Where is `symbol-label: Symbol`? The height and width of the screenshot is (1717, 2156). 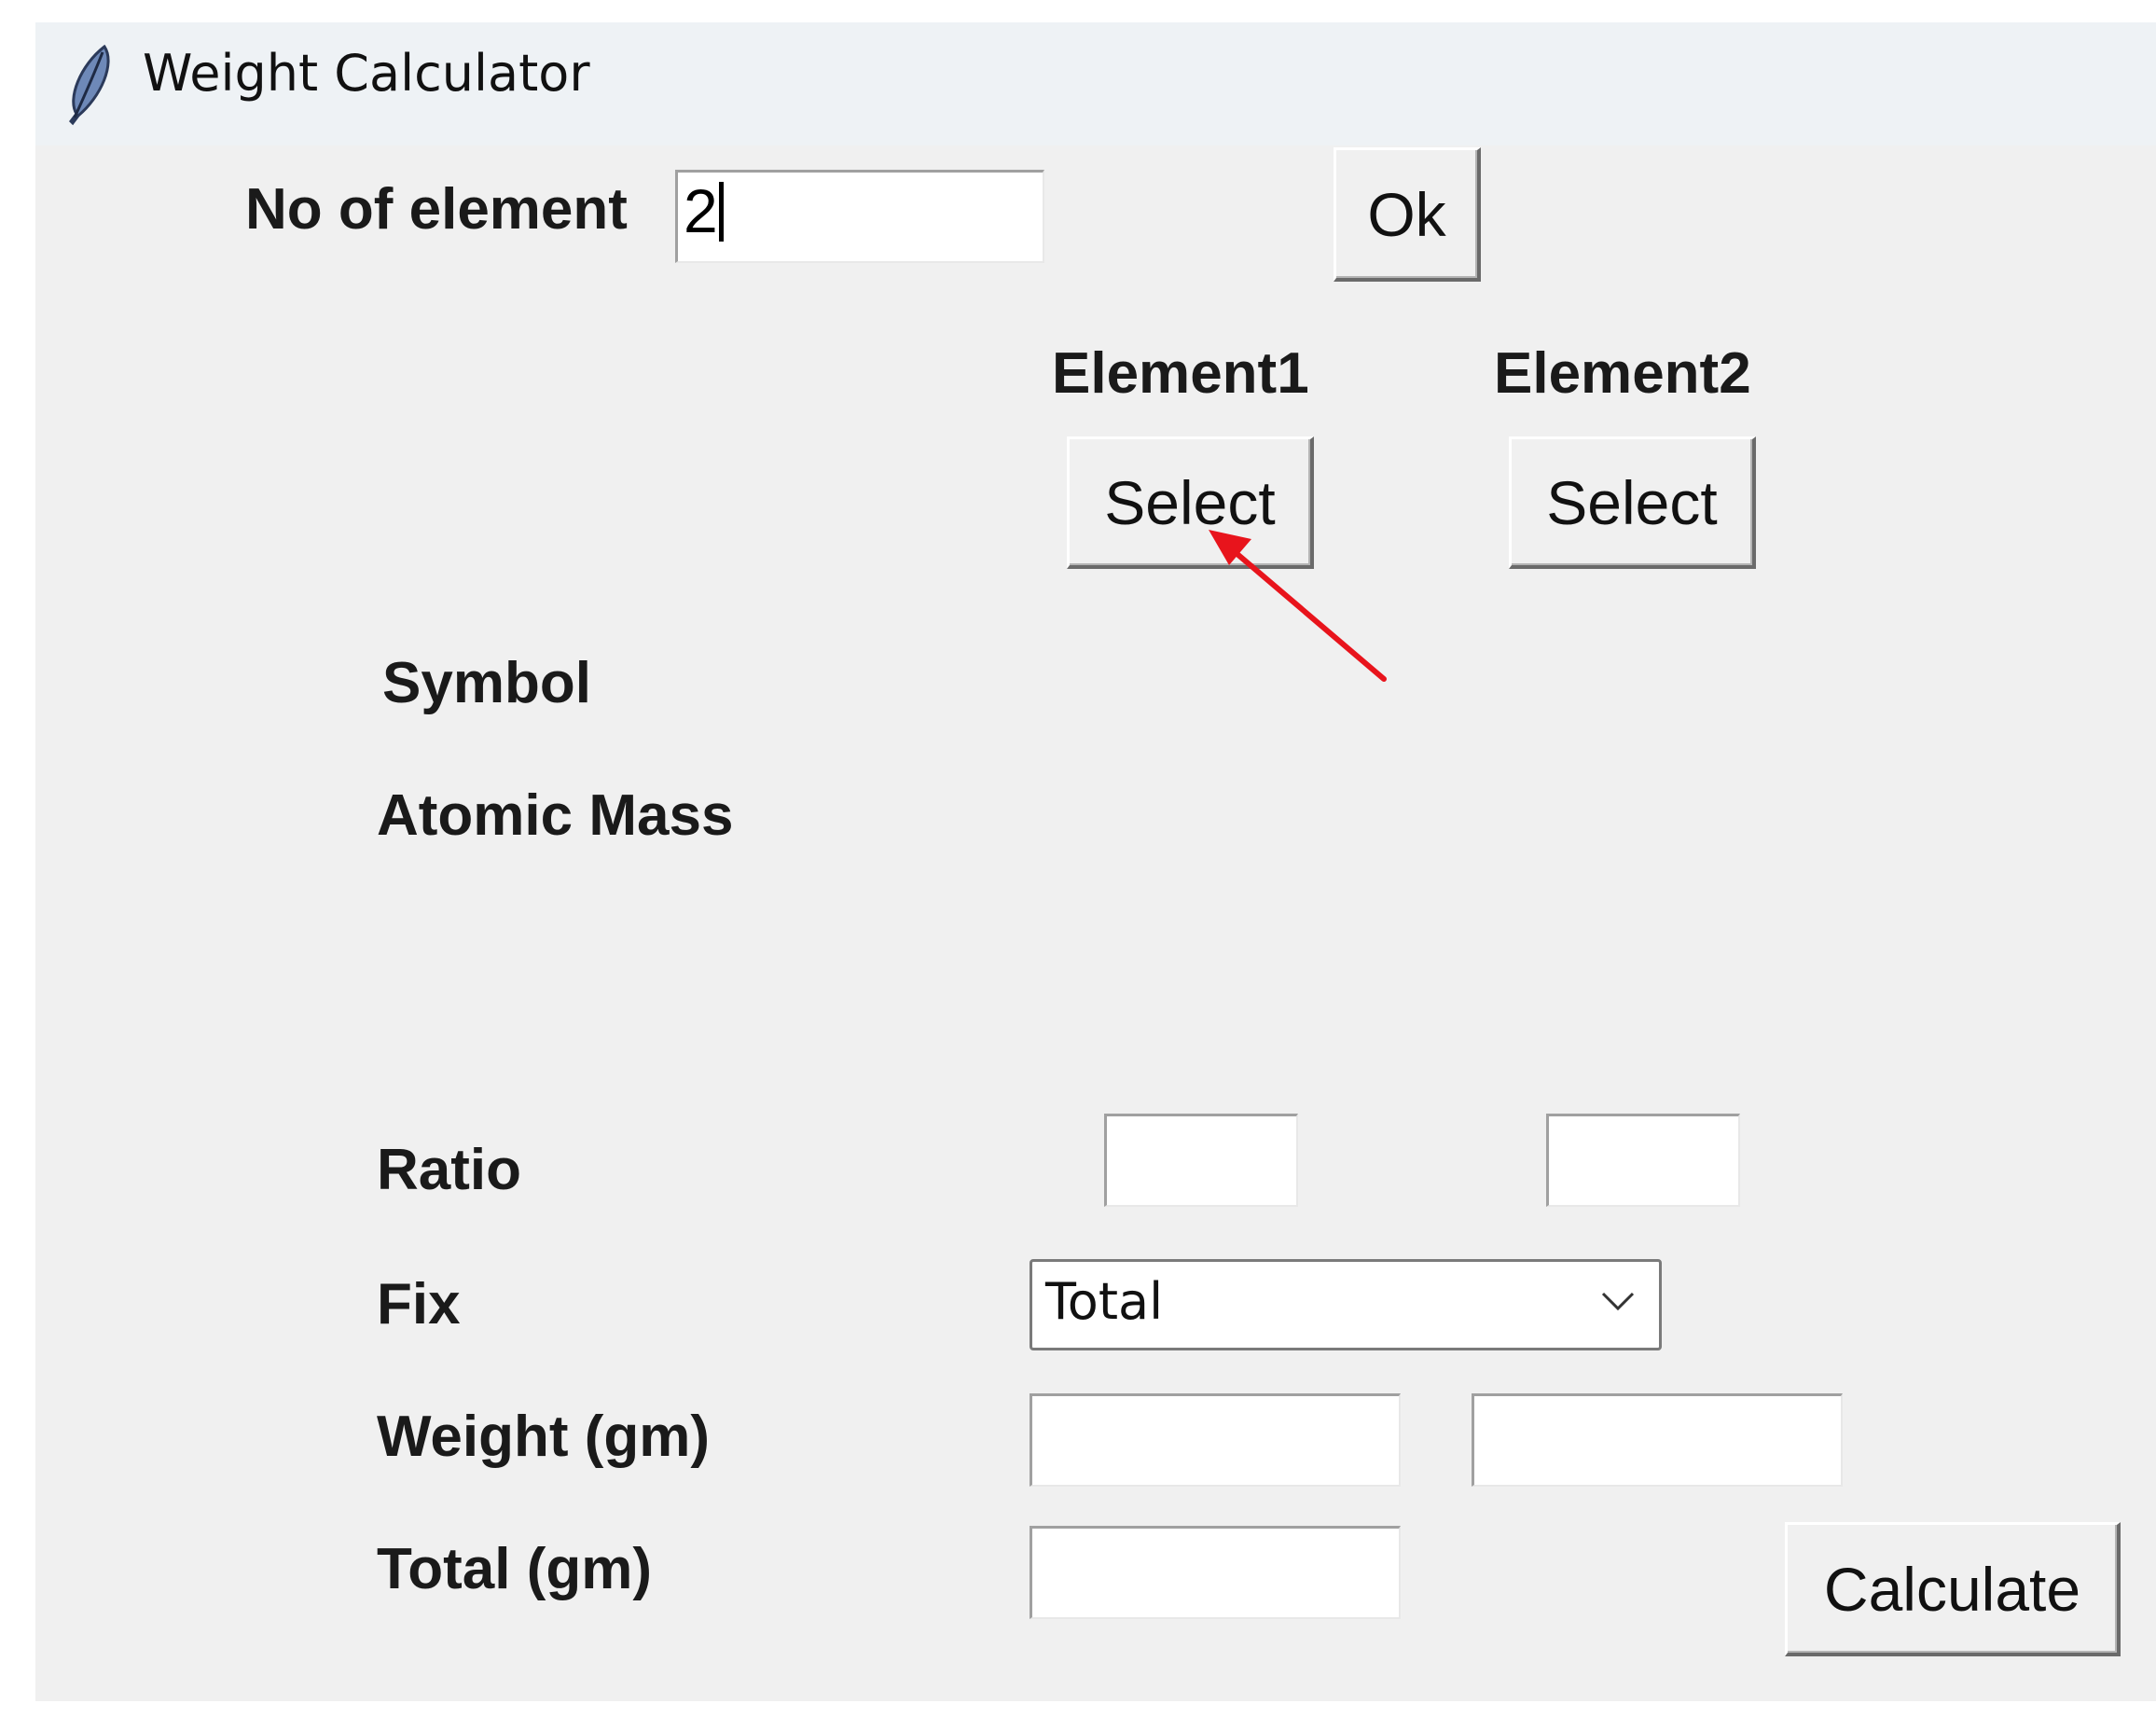 symbol-label: Symbol is located at coordinates (486, 683).